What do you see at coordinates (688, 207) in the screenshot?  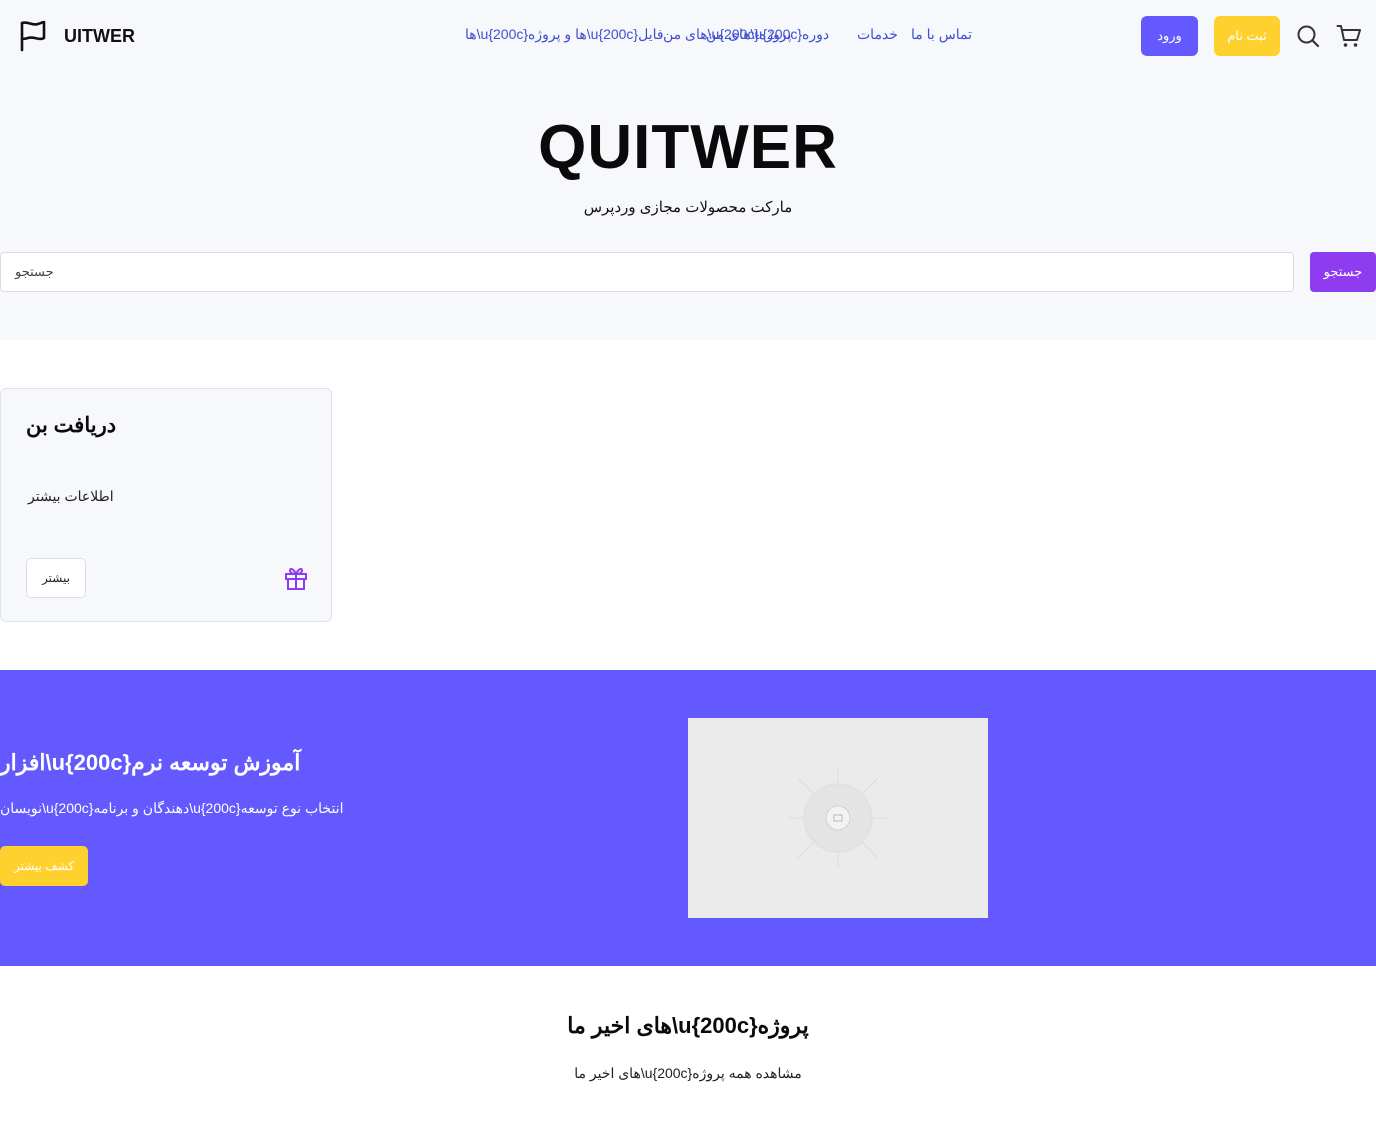 I see `page-subtitle: مارکت محصولات مجازی وردپرس` at bounding box center [688, 207].